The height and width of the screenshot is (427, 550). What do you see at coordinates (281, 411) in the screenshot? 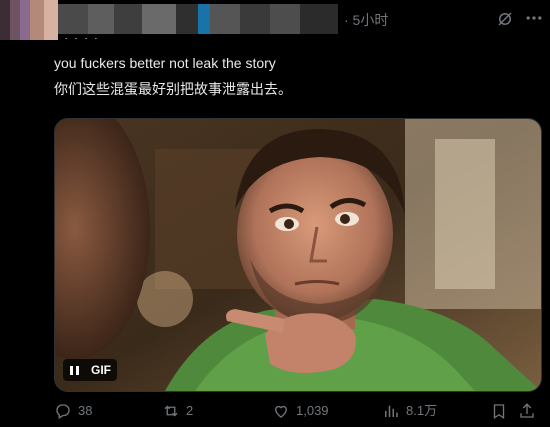
I see `heart-icon` at bounding box center [281, 411].